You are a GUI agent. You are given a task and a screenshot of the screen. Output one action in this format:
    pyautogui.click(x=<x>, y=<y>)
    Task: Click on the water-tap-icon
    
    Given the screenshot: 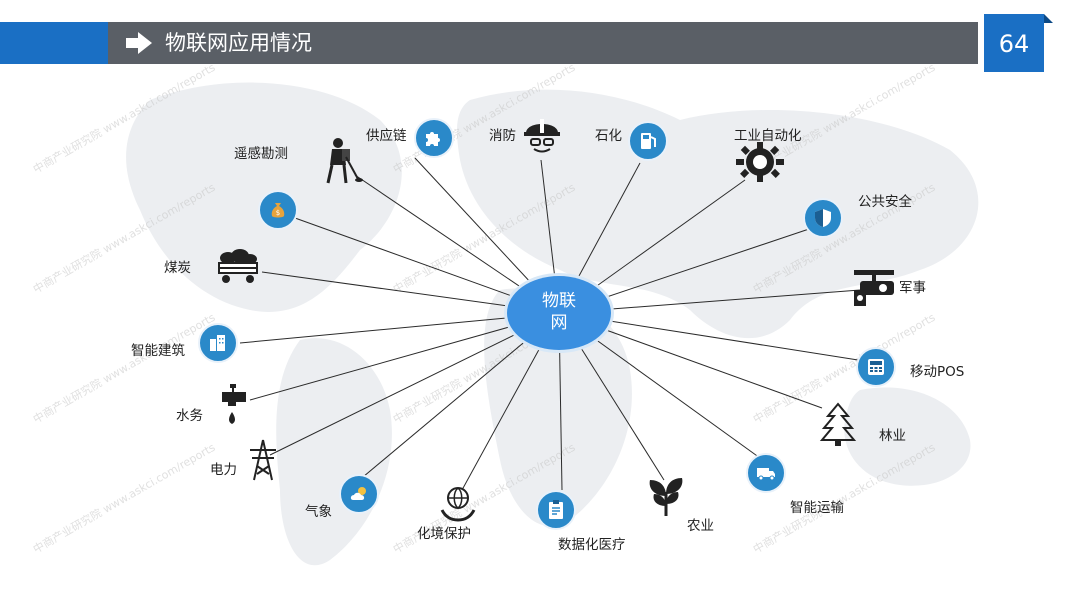 What is the action you would take?
    pyautogui.click(x=234, y=404)
    